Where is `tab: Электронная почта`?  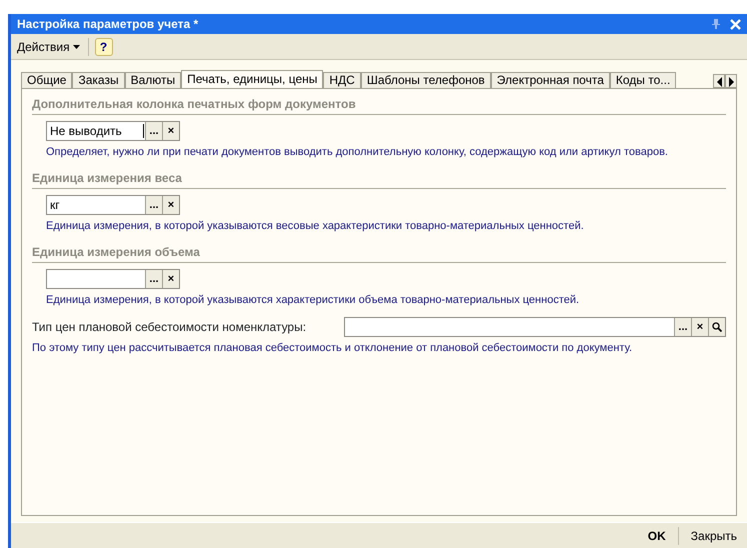
tab: Электронная почта is located at coordinates (550, 80).